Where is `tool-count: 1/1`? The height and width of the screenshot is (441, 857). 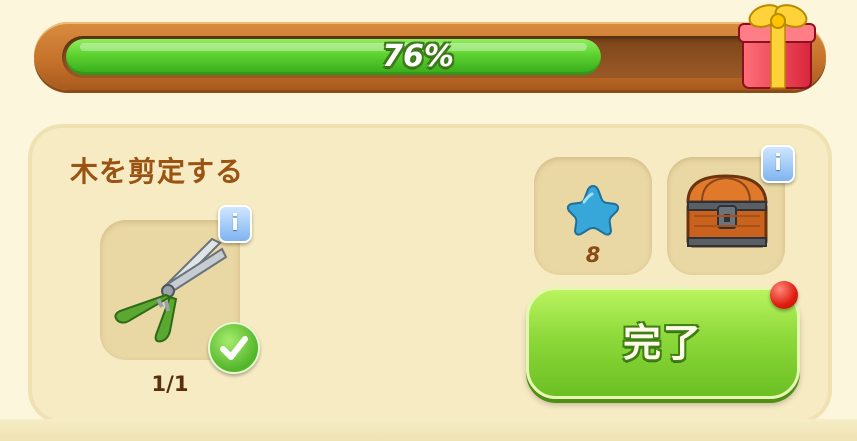 tool-count: 1/1 is located at coordinates (170, 384).